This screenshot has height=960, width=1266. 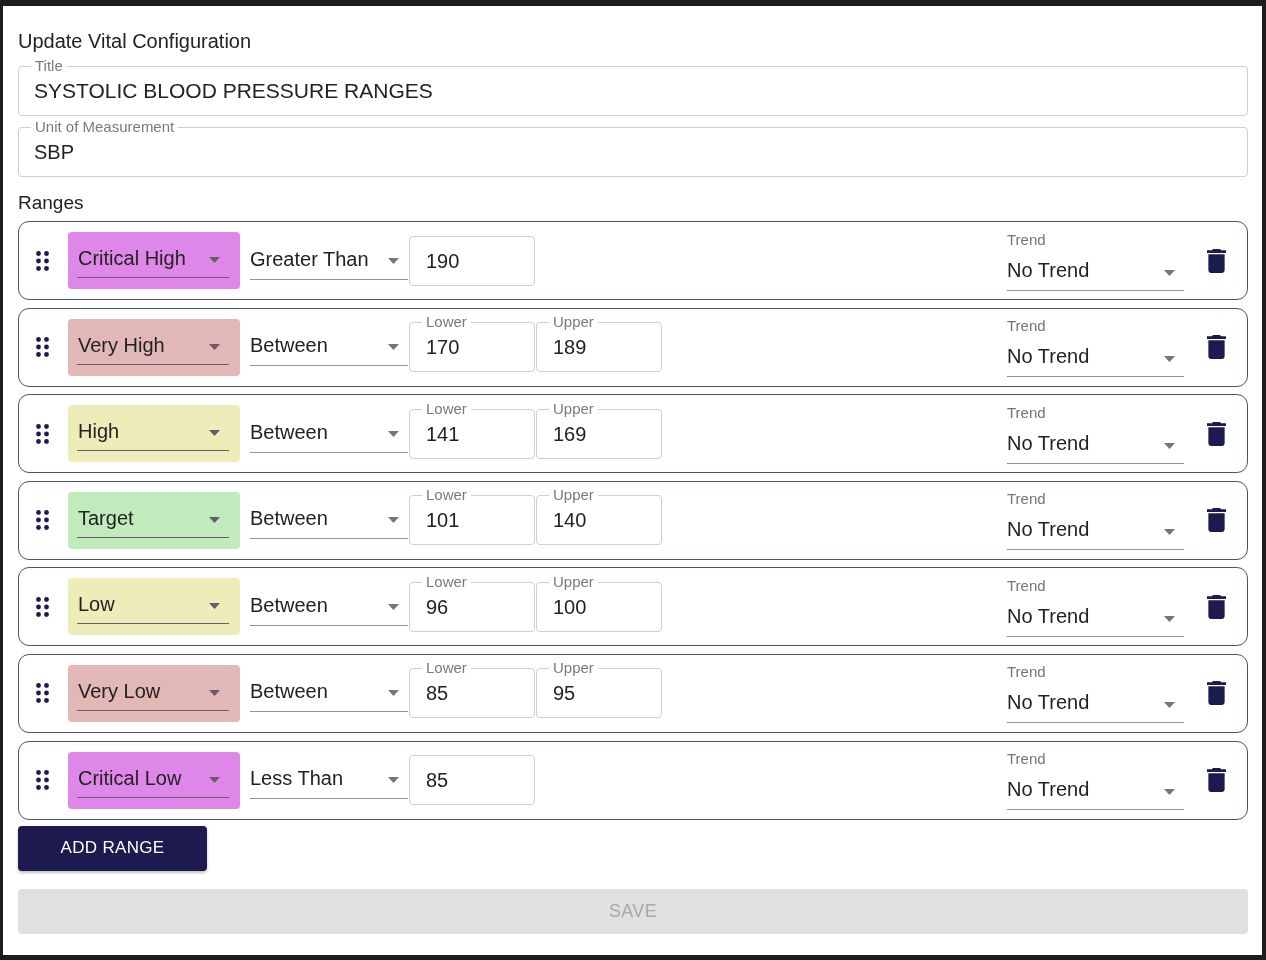 What do you see at coordinates (112, 848) in the screenshot?
I see `add-range-button: ADD RANGE` at bounding box center [112, 848].